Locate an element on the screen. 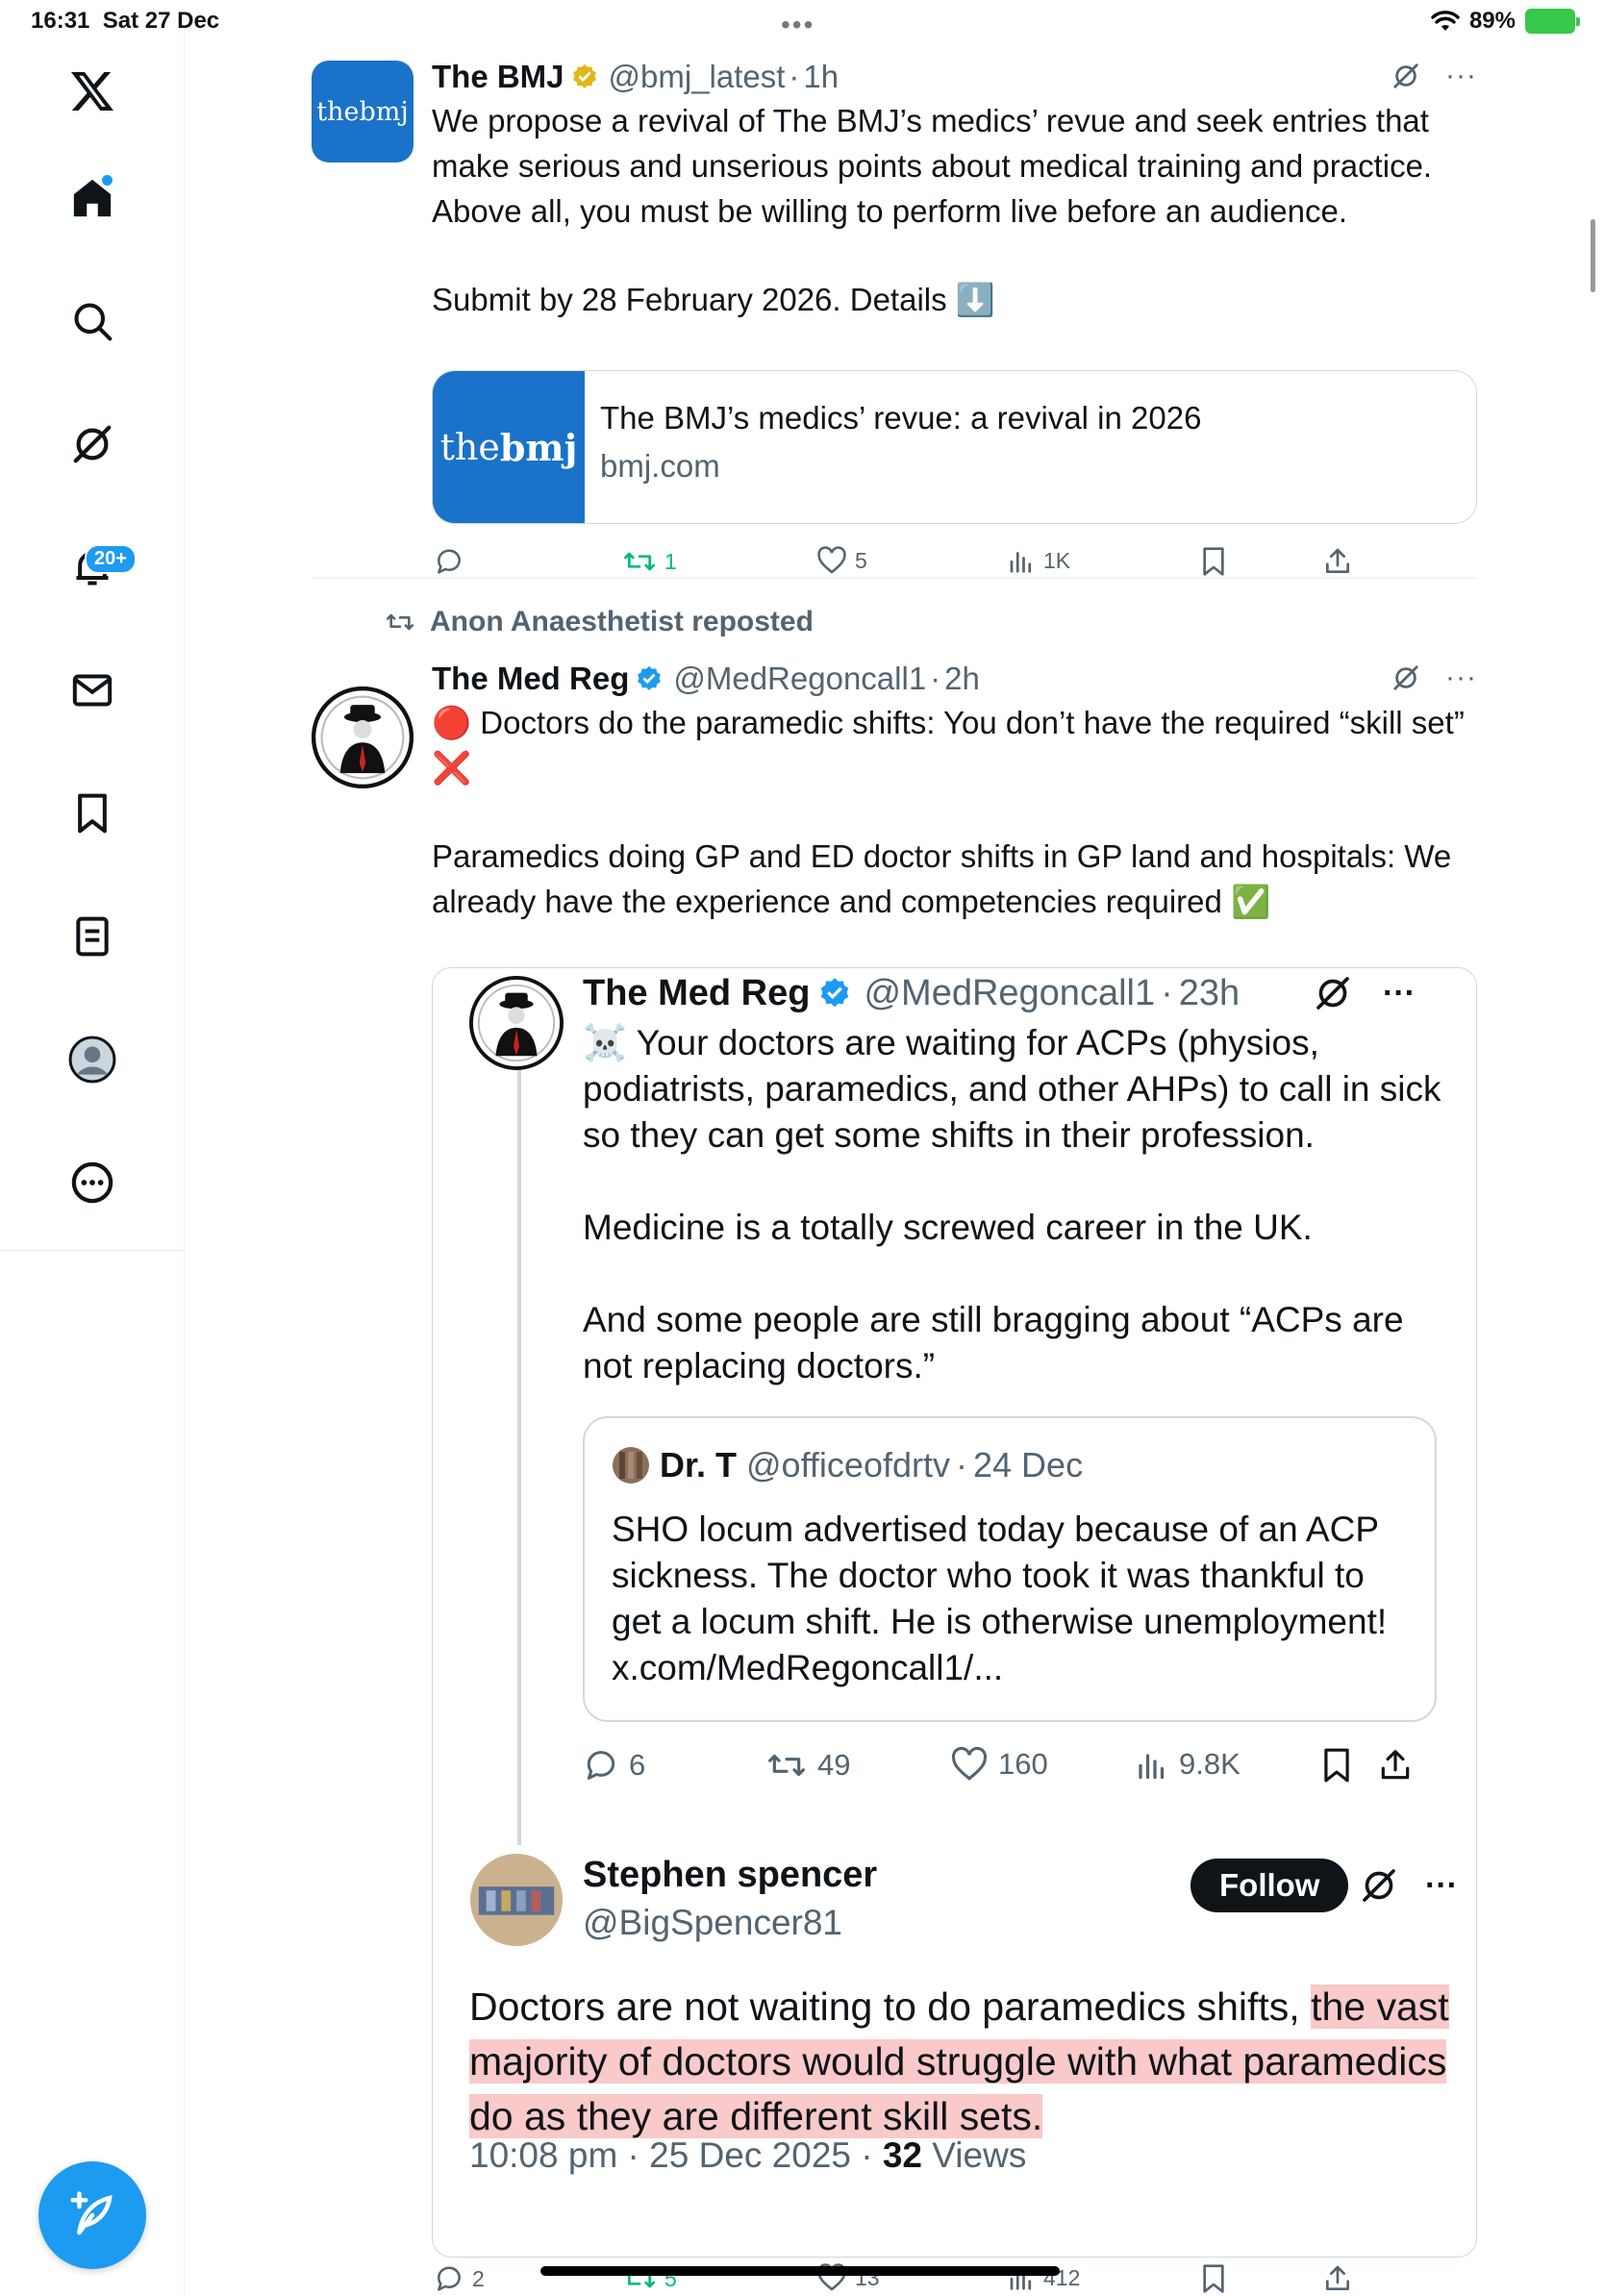 Image resolution: width=1604 pixels, height=2296 pixels. quoted-author-handle: @officeofdrtv is located at coordinates (848, 1465).